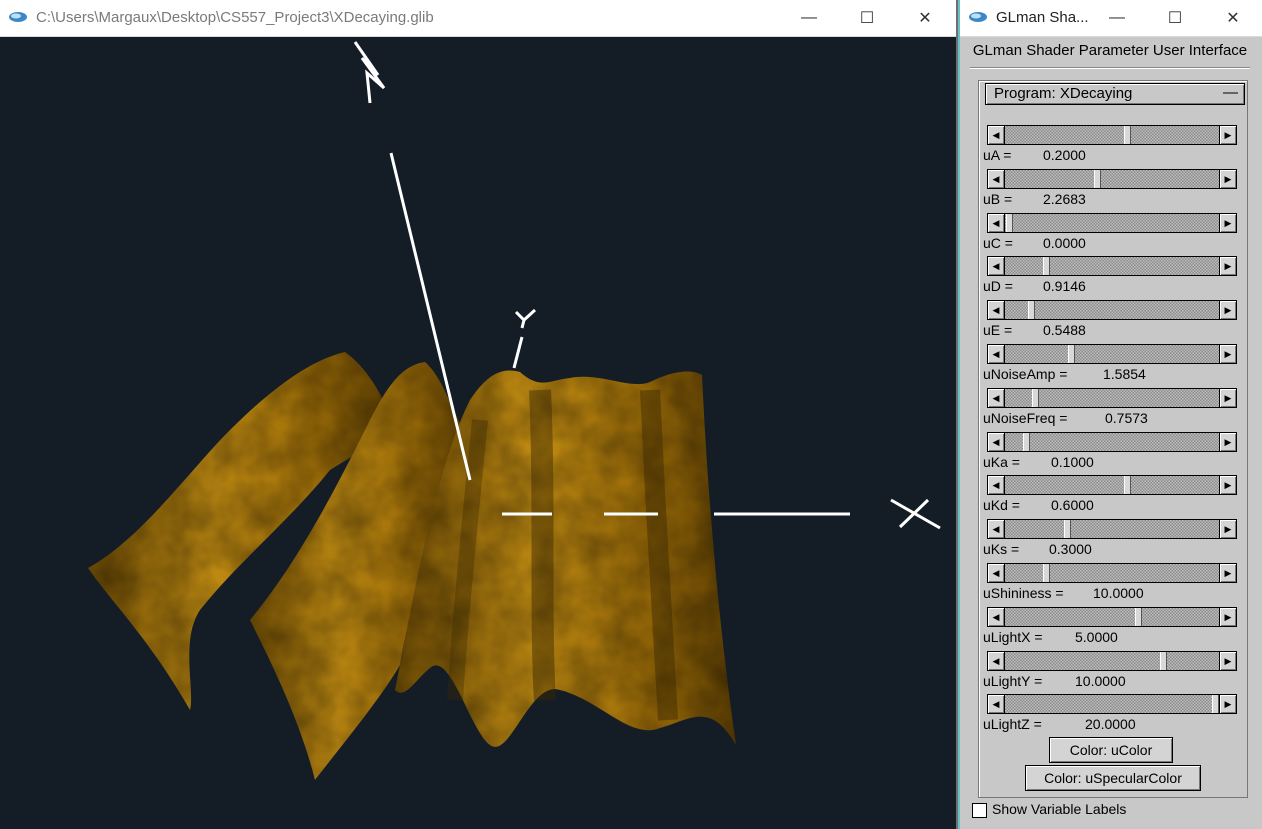  Describe the element at coordinates (1111, 750) in the screenshot. I see `color-ucolor-button: Color: uColor` at that location.